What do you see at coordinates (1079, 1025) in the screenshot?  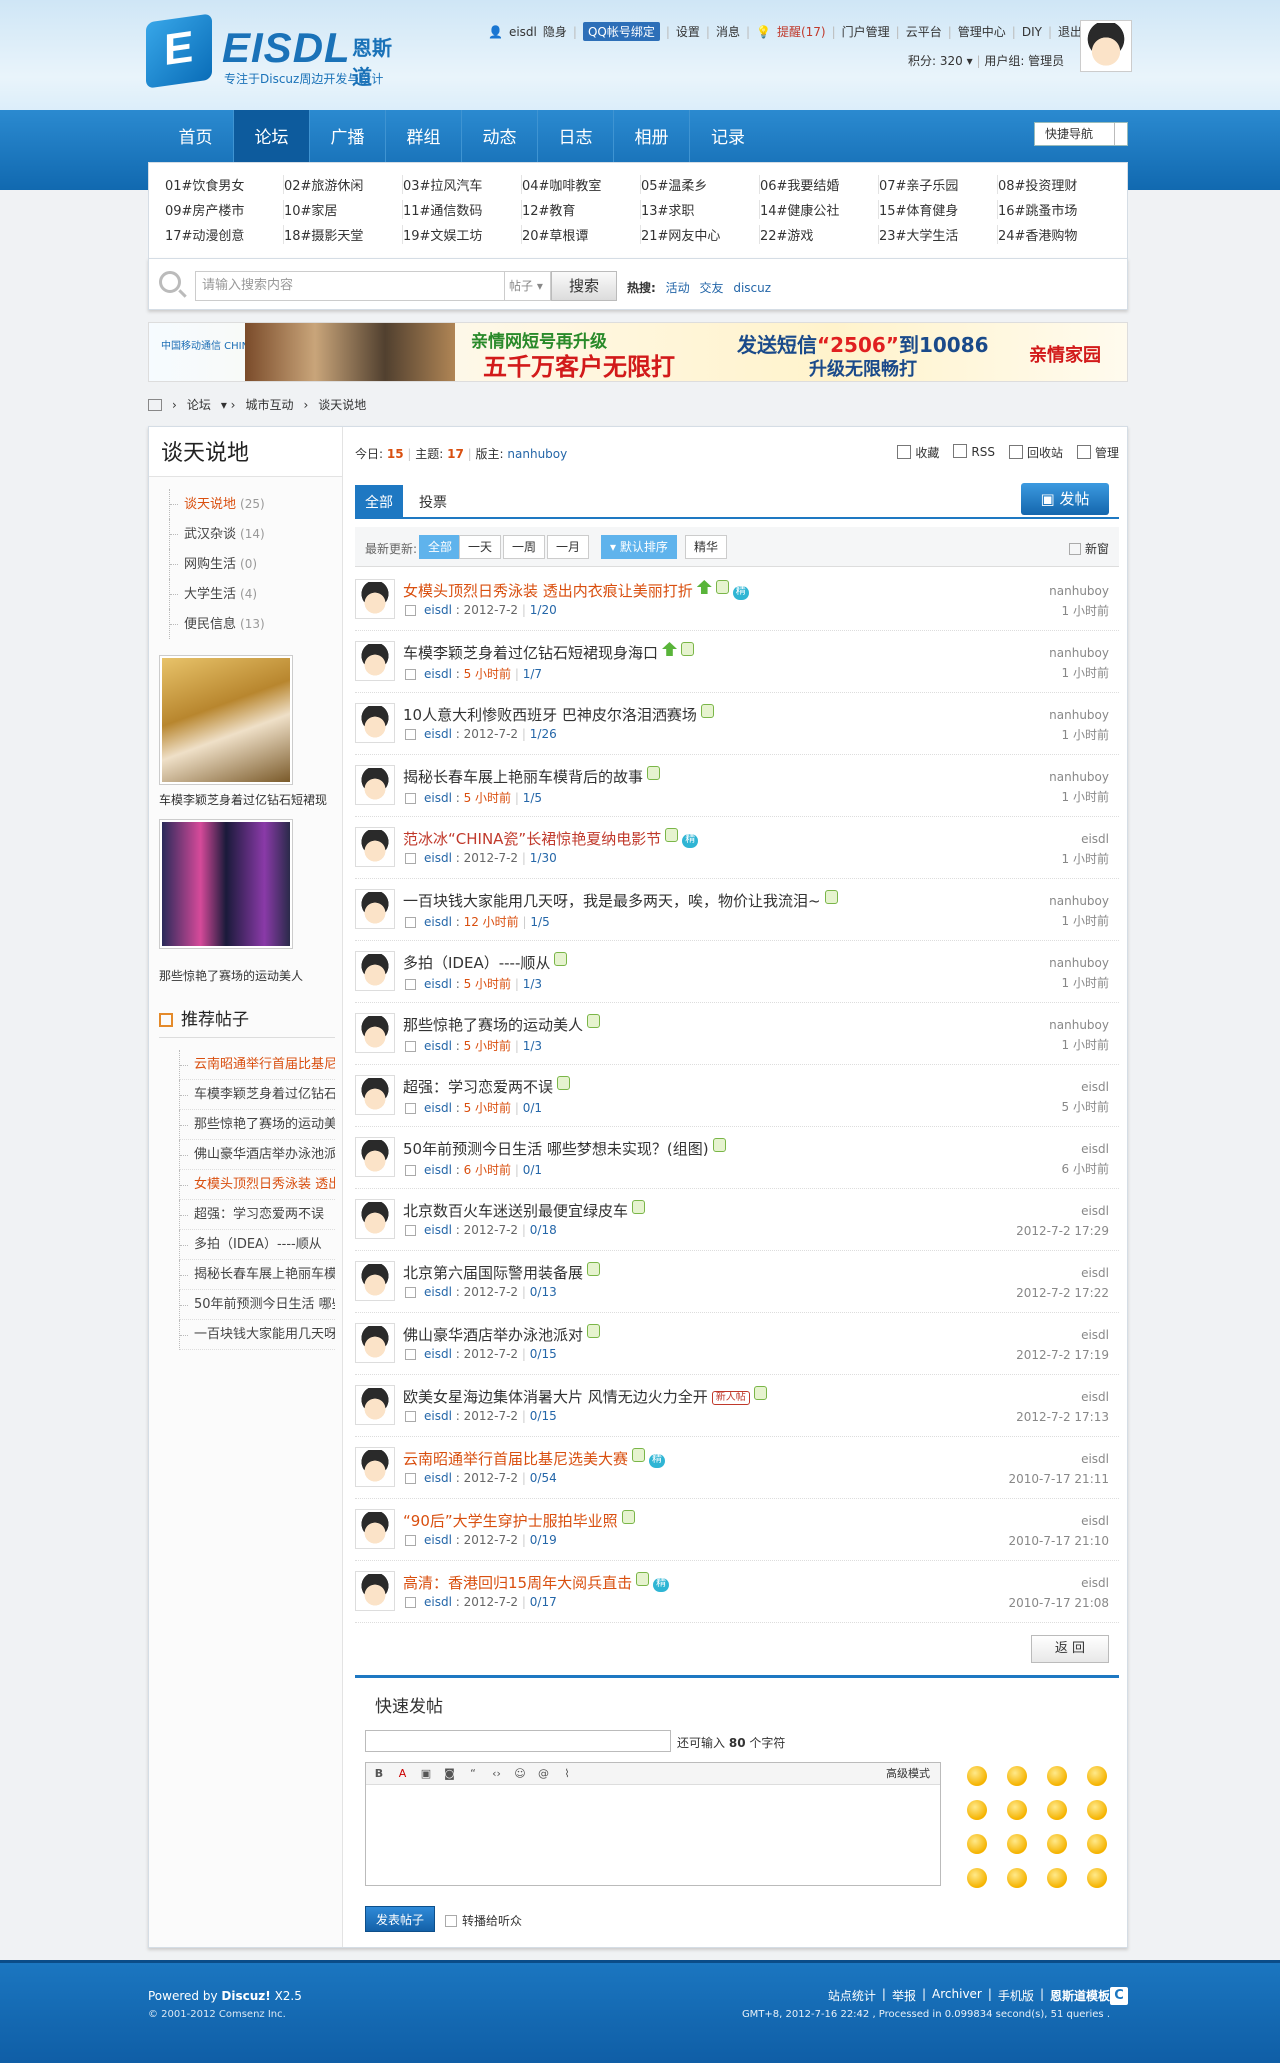 I see `last-reply-user: nanhuboy` at bounding box center [1079, 1025].